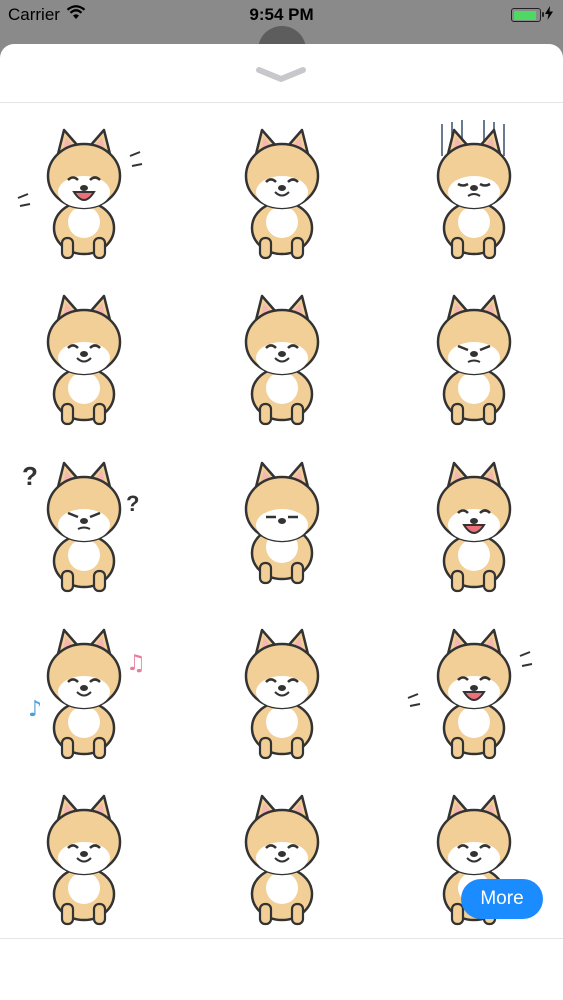 This screenshot has height=1000, width=563. I want to click on sticker-dog-excited-walking, so click(473, 524).